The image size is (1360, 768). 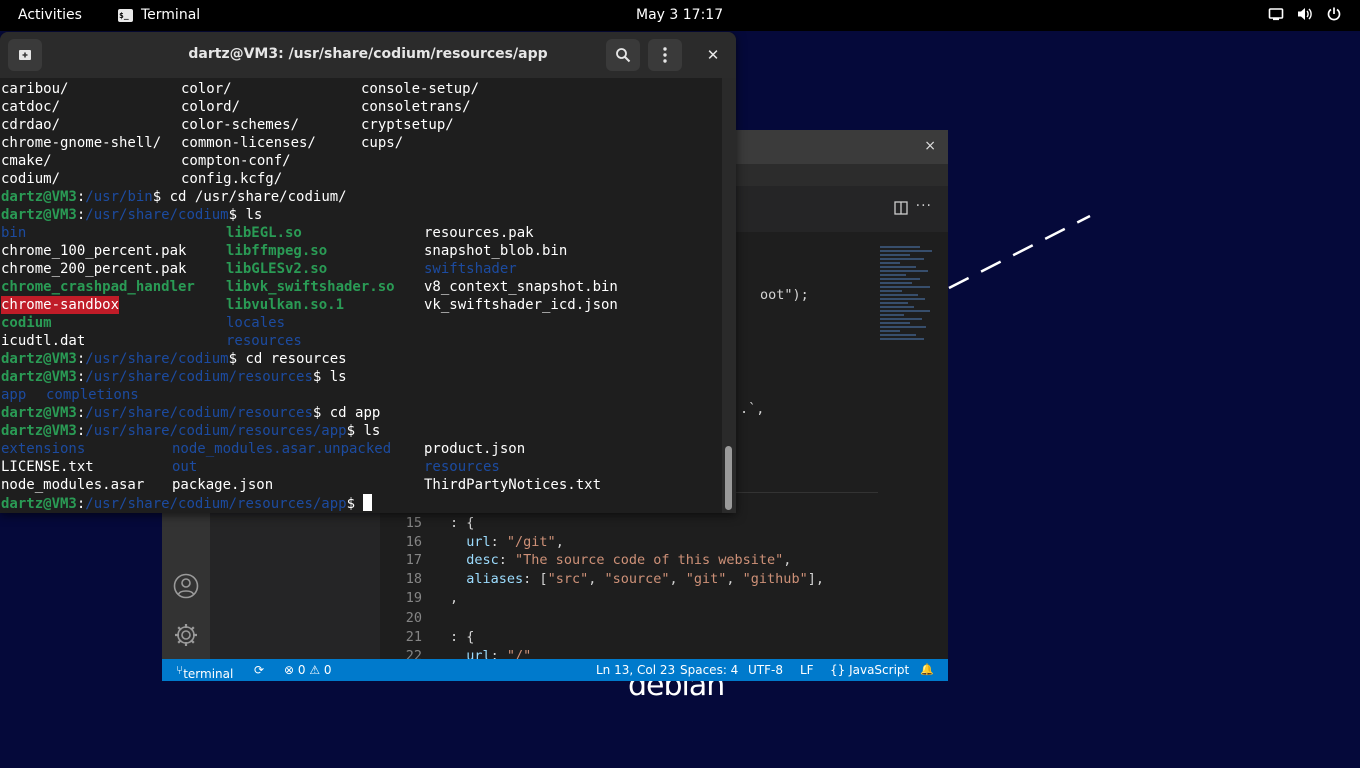 I want to click on terminal-scrollbar-thumb, so click(x=728, y=478).